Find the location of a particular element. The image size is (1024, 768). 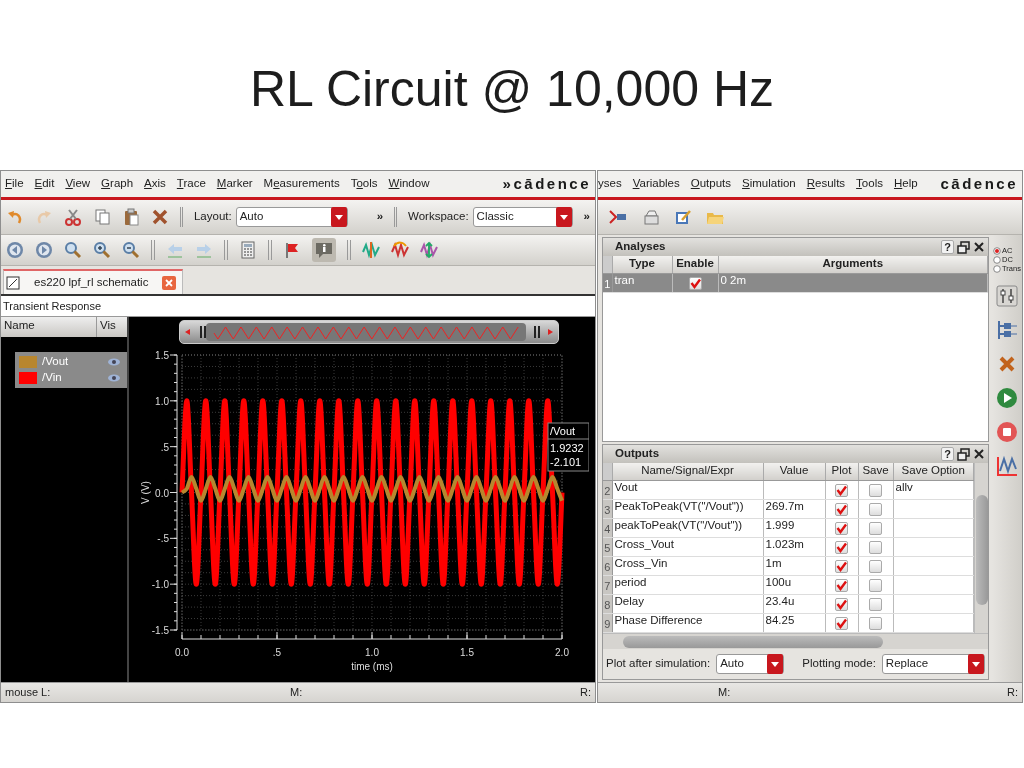

layout-dropdown: Auto is located at coordinates (291, 217).